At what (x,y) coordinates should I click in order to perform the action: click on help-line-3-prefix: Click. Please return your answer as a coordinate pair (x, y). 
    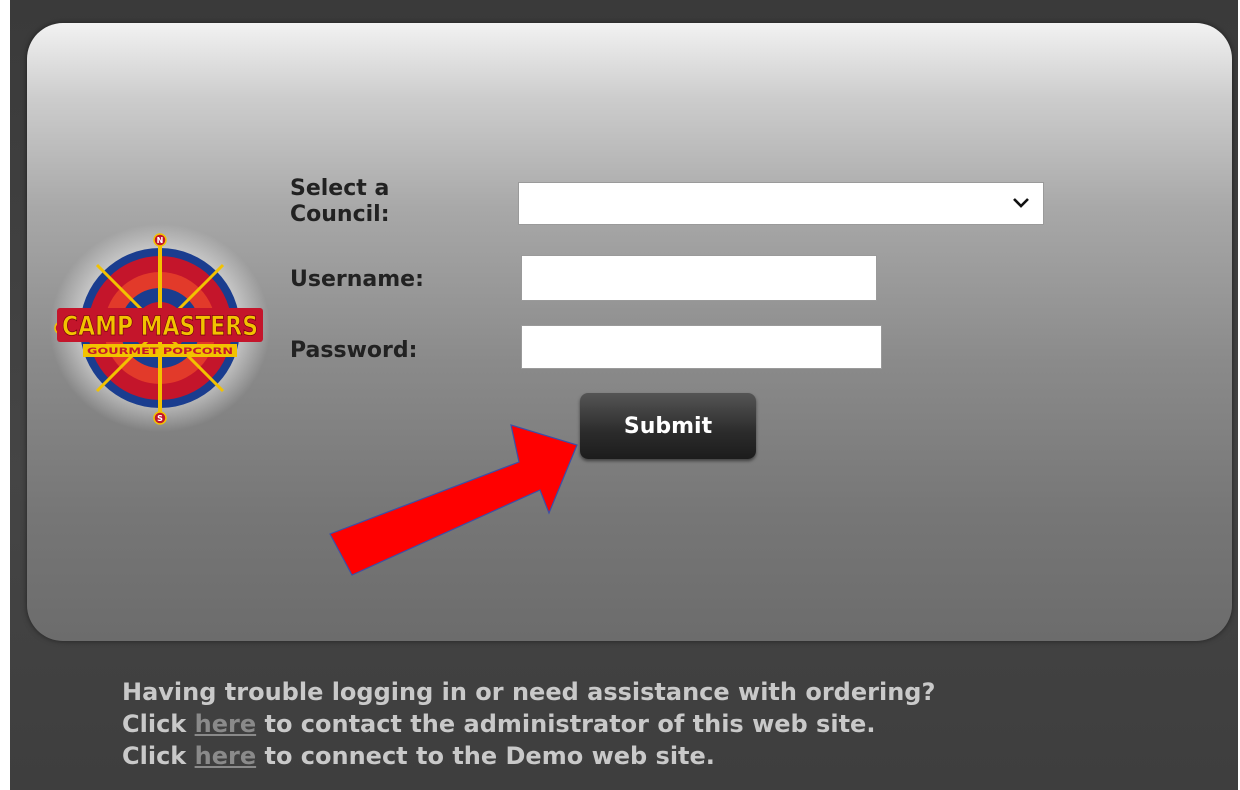
    Looking at the image, I should click on (154, 756).